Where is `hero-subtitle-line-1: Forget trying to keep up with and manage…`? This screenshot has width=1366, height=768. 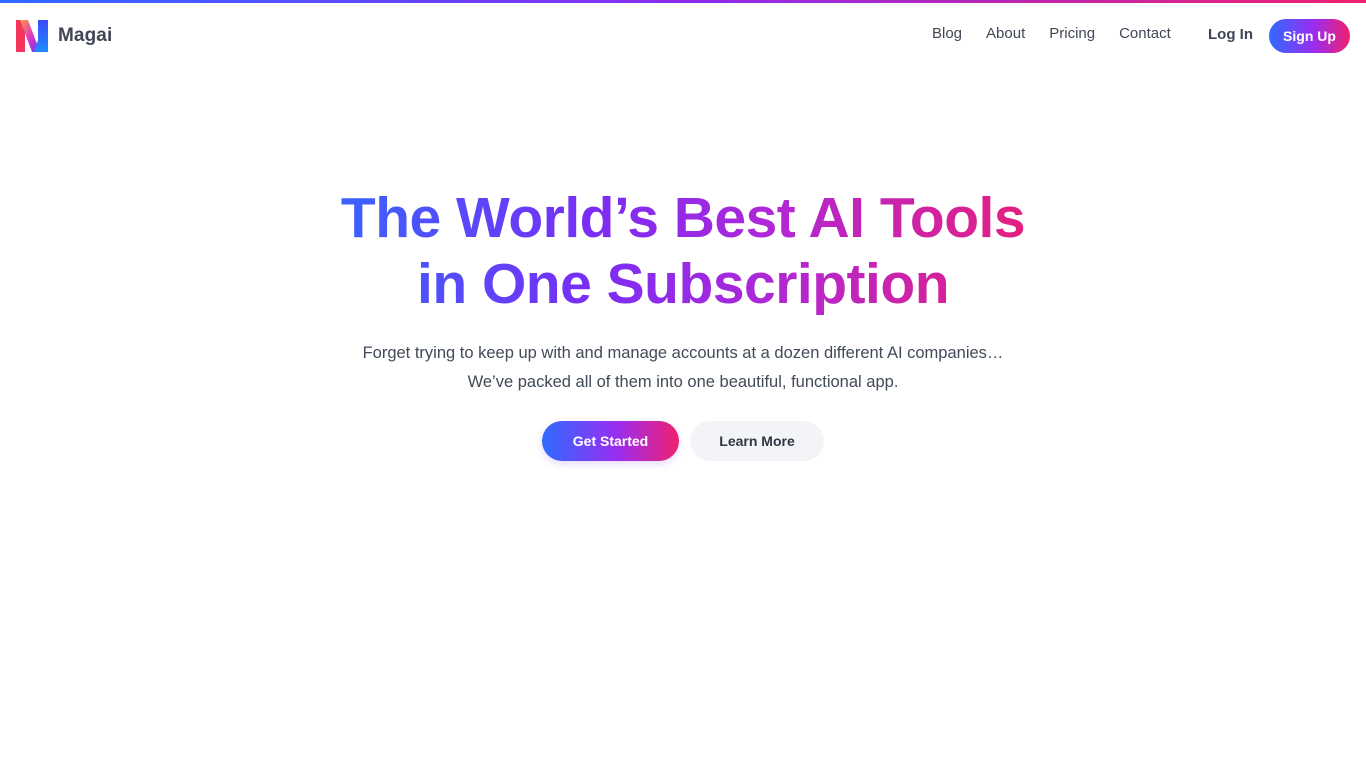 hero-subtitle-line-1: Forget trying to keep up with and manage… is located at coordinates (683, 353).